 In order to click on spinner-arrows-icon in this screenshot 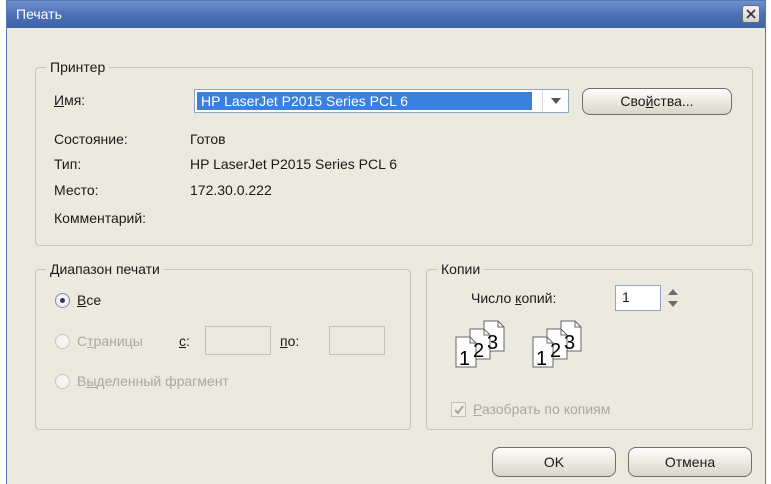, I will do `click(673, 298)`.